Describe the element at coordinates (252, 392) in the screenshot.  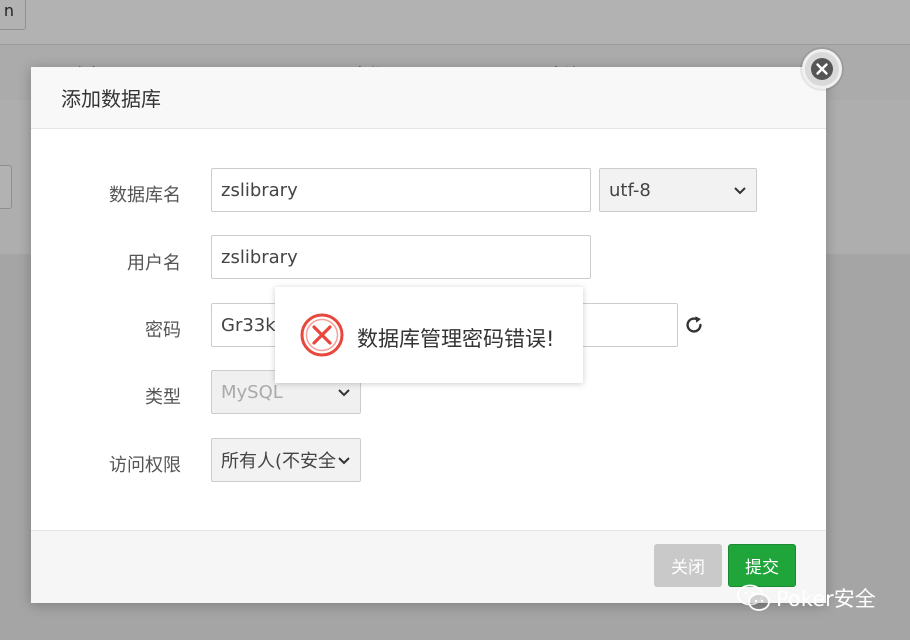
I see `type-value: MySQL` at that location.